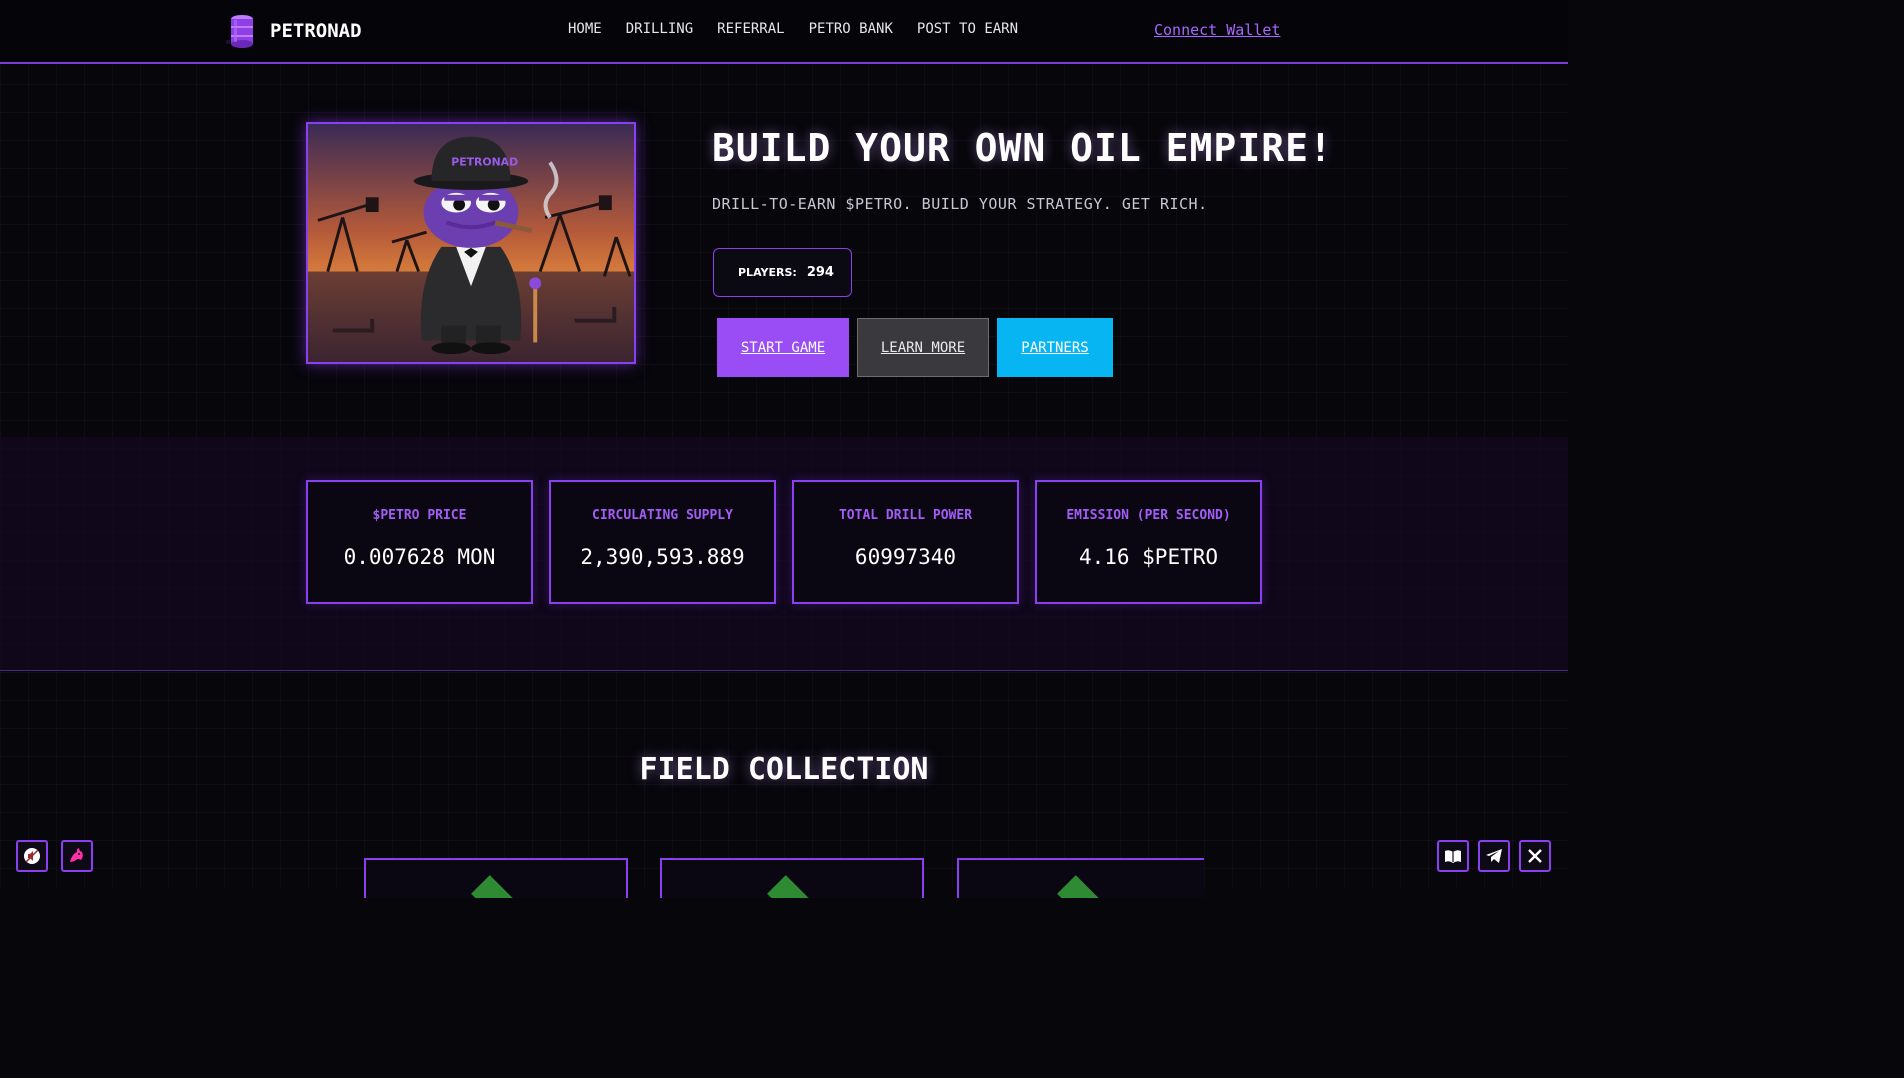 The width and height of the screenshot is (1904, 1078). I want to click on telegram-button, so click(1494, 856).